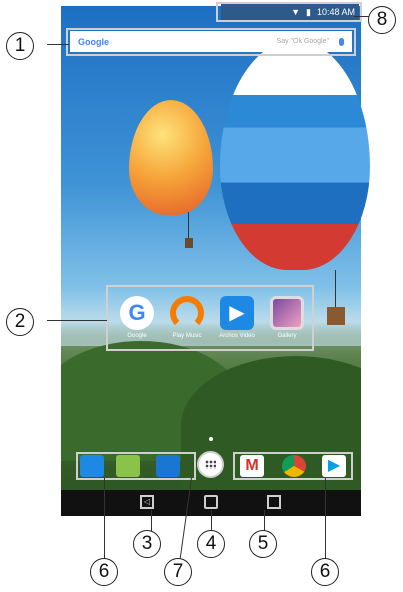 The height and width of the screenshot is (592, 403). I want to click on callout-2: 2, so click(20, 322).